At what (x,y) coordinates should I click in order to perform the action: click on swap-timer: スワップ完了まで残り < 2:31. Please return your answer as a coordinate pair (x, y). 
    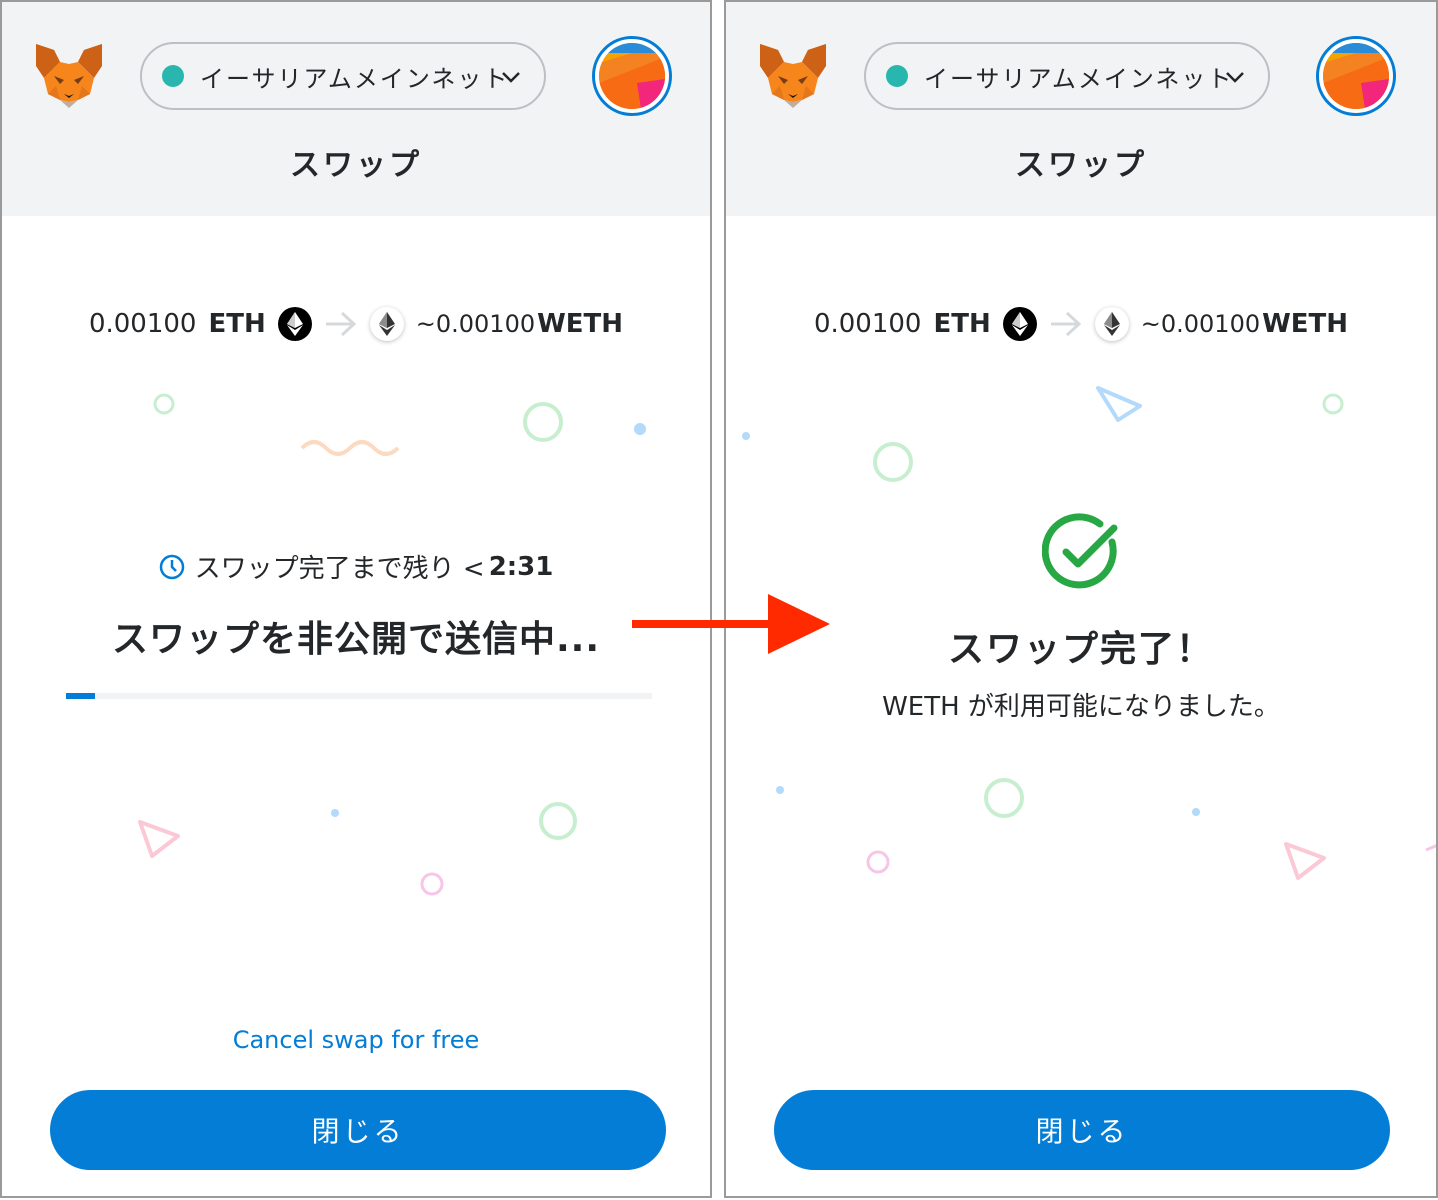
    Looking at the image, I should click on (356, 566).